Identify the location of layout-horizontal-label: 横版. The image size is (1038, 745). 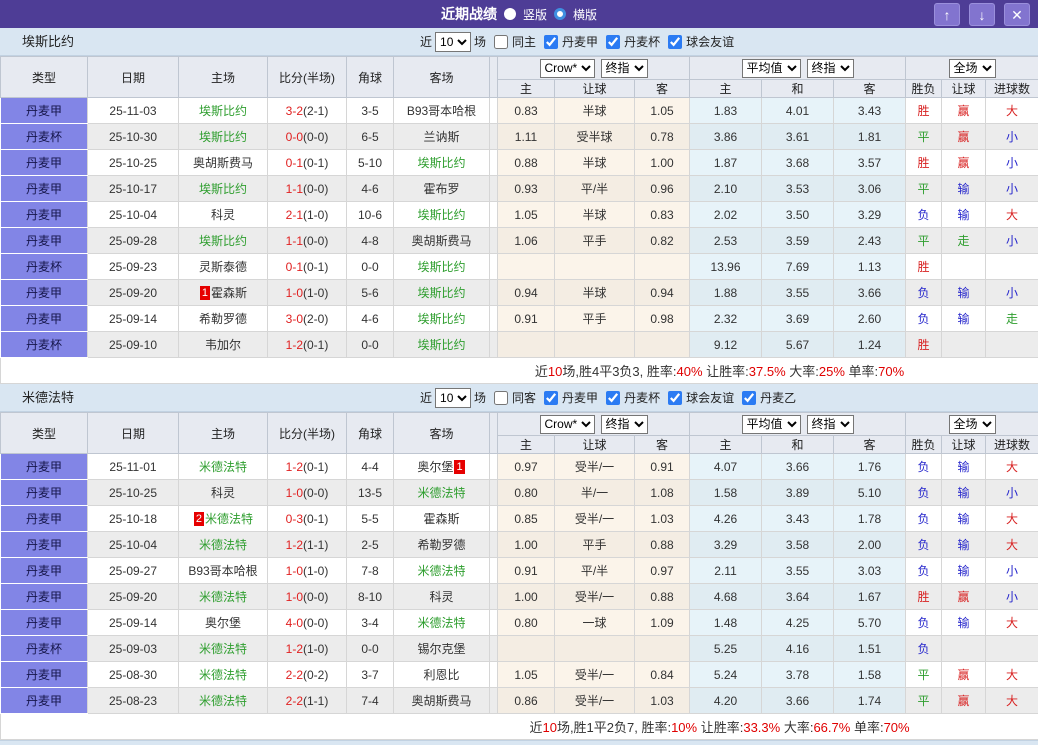
(585, 14).